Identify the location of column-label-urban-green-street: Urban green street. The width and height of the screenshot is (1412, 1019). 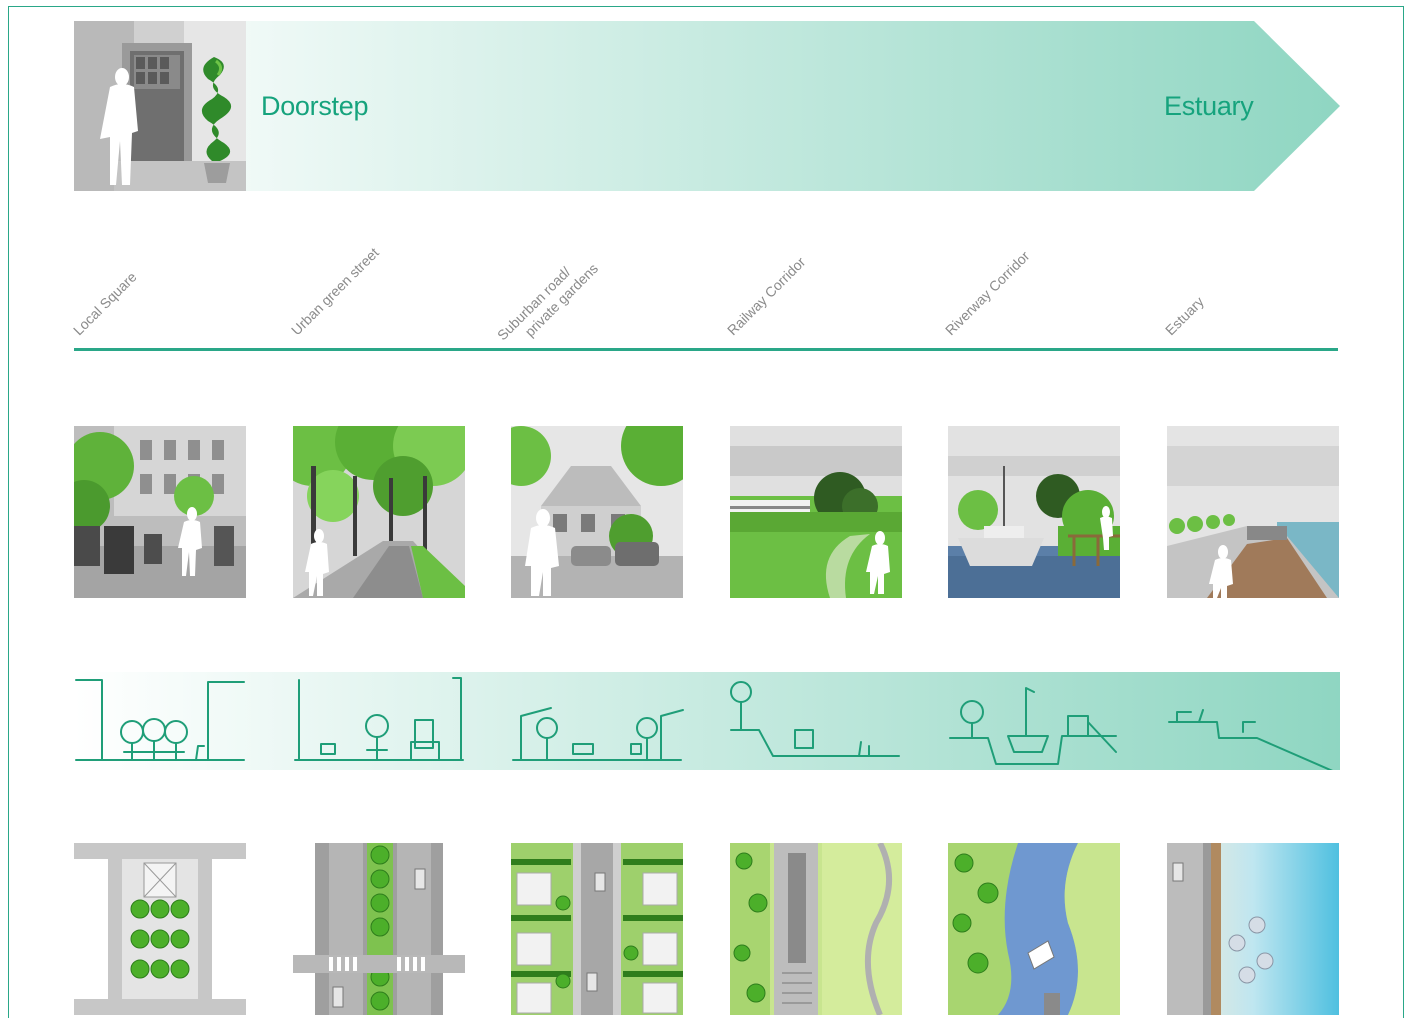
(334, 291).